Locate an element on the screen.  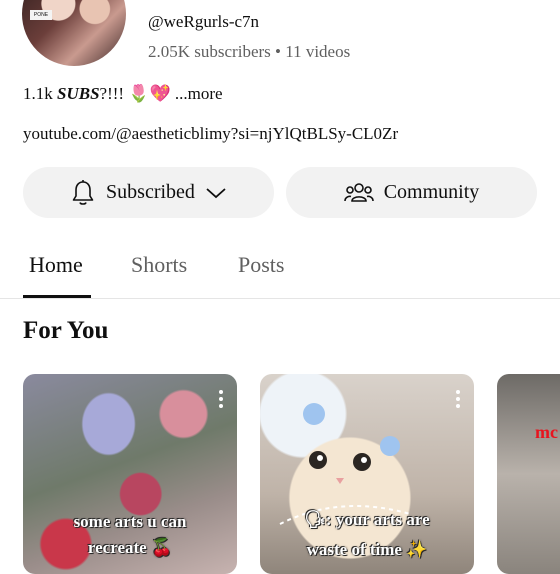
subscribed-label: Subscribed is located at coordinates (150, 192).